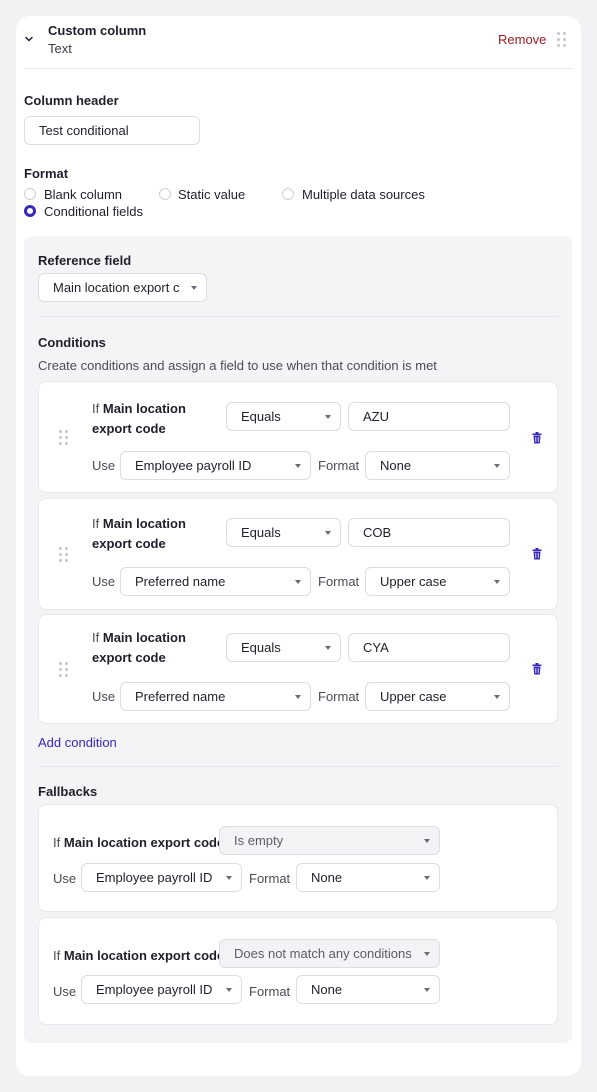  What do you see at coordinates (429, 647) in the screenshot?
I see `condition-value-input: CYA` at bounding box center [429, 647].